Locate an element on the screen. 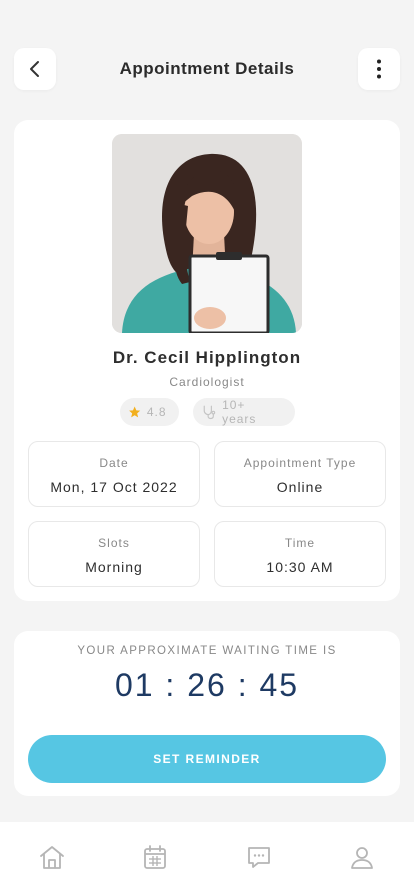  doctor-photo is located at coordinates (207, 233).